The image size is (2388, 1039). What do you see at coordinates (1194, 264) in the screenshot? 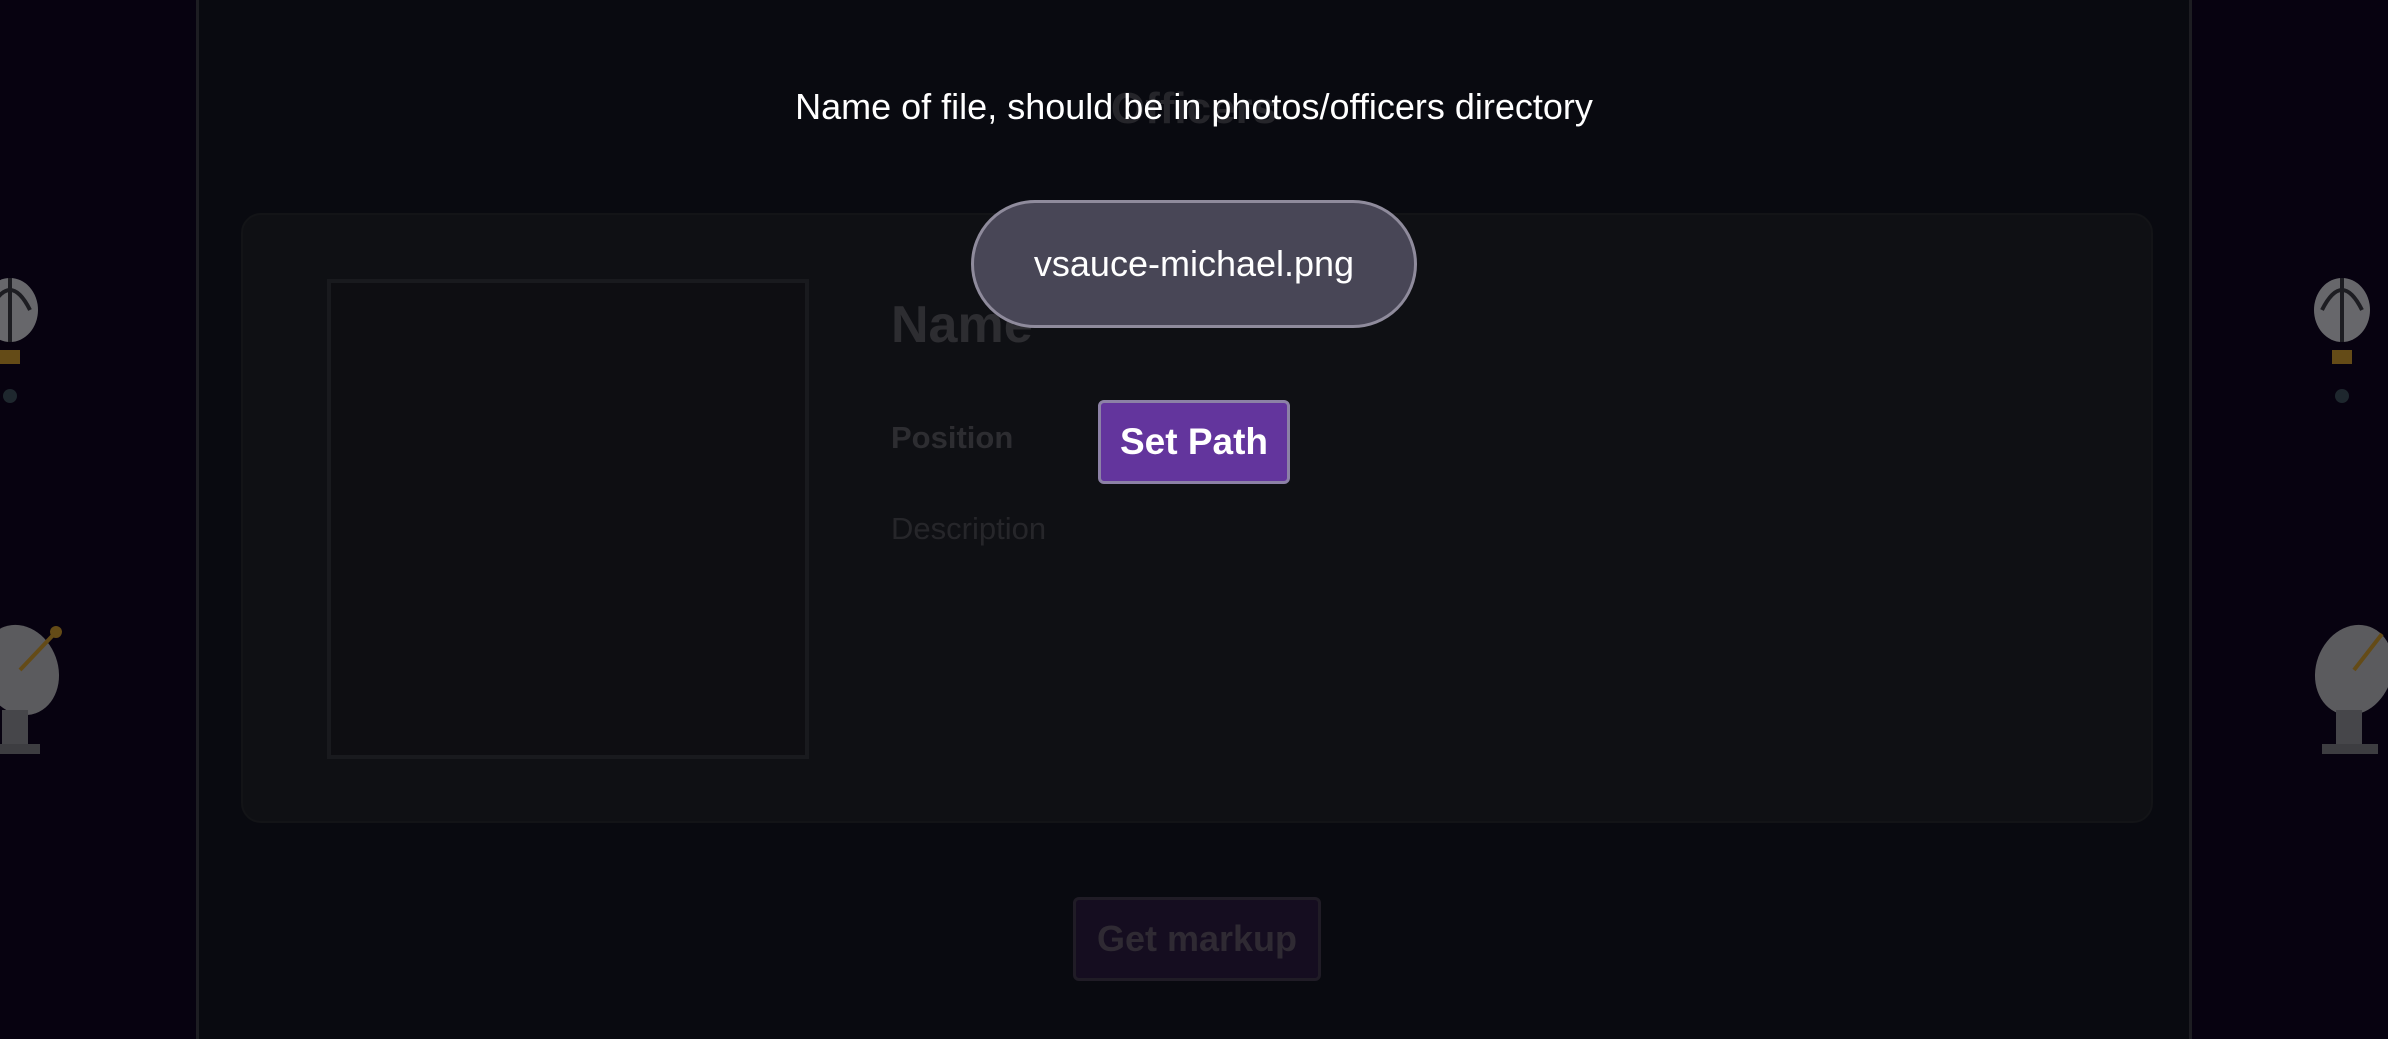
I see `photo-path-input` at bounding box center [1194, 264].